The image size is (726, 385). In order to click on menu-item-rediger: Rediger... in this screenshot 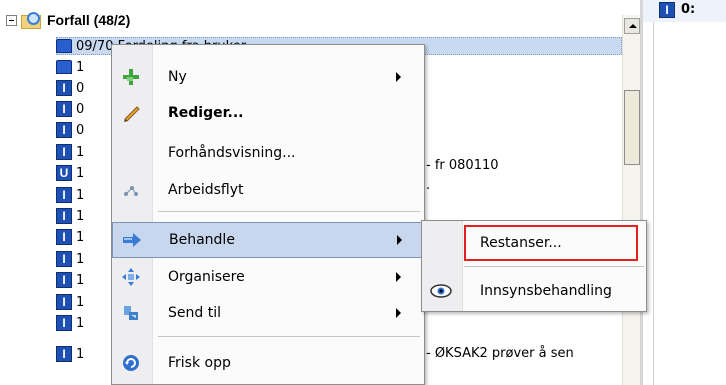, I will do `click(268, 113)`.